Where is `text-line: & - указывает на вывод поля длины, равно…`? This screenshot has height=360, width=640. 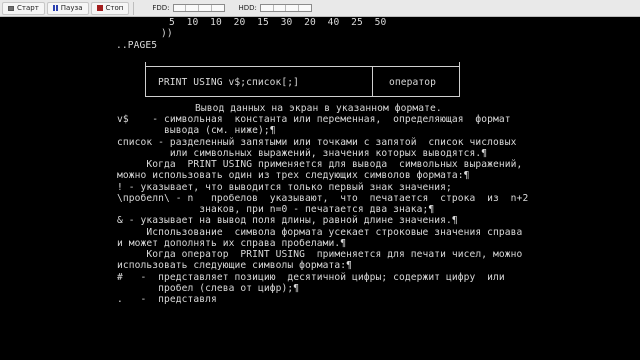 text-line: & - указывает на вывод поля длины, равно… is located at coordinates (287, 220).